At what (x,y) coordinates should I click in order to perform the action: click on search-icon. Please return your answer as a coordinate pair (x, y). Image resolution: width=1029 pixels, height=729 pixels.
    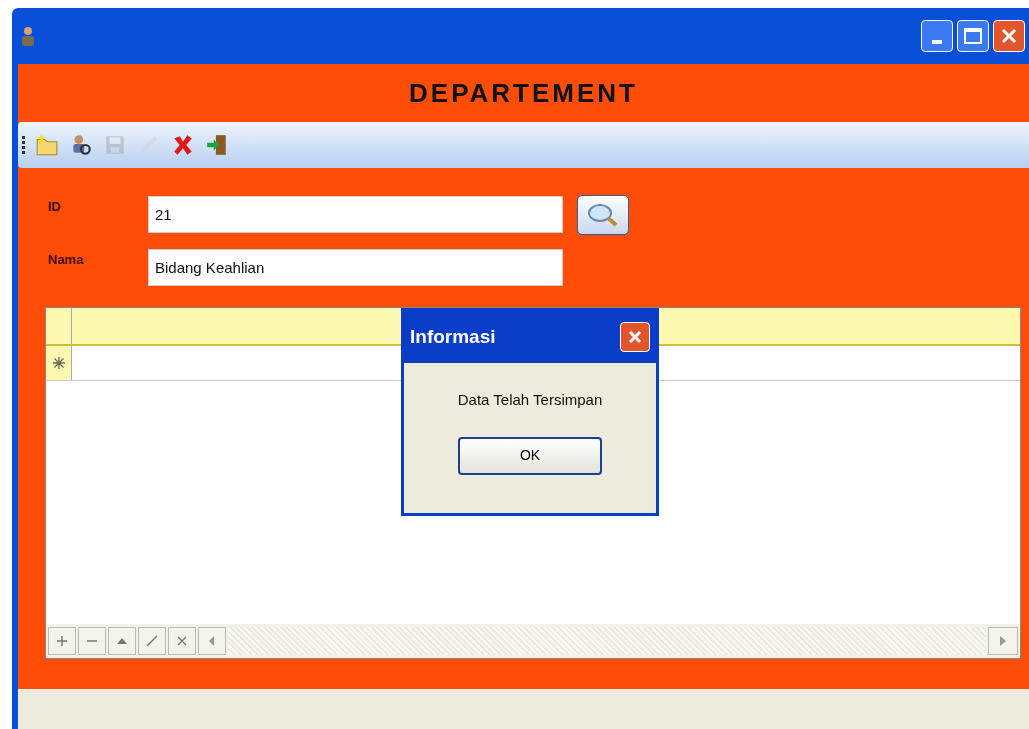
    Looking at the image, I should click on (603, 214).